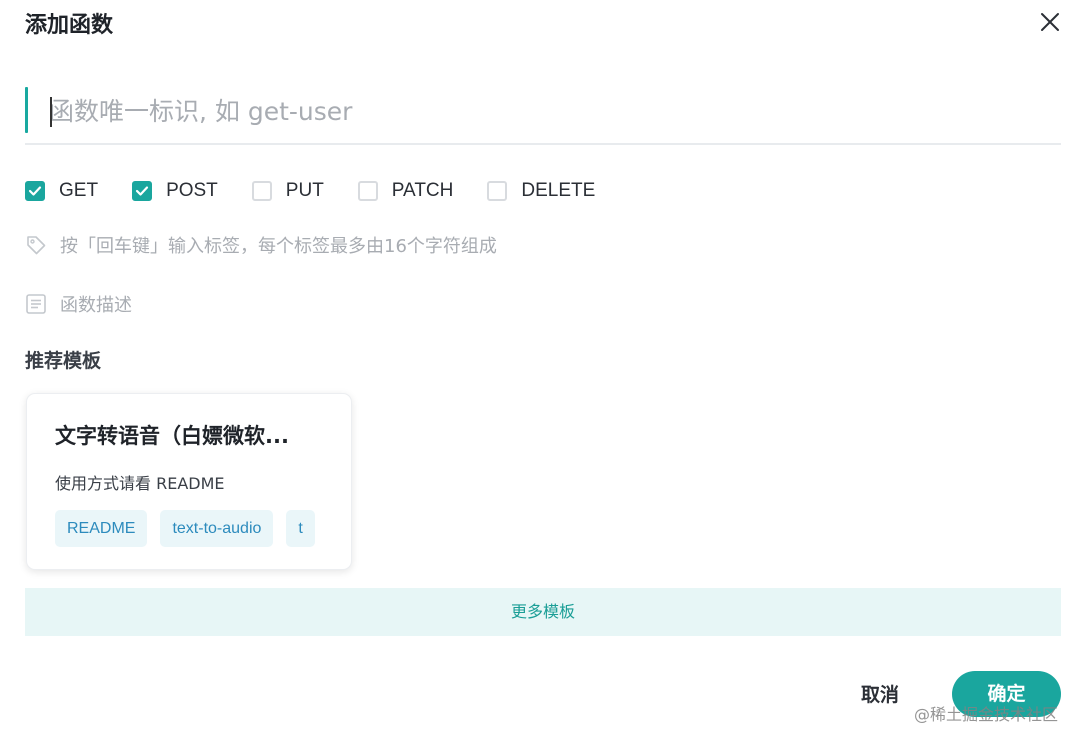 The height and width of the screenshot is (729, 1080). What do you see at coordinates (36, 304) in the screenshot?
I see `document-icon` at bounding box center [36, 304].